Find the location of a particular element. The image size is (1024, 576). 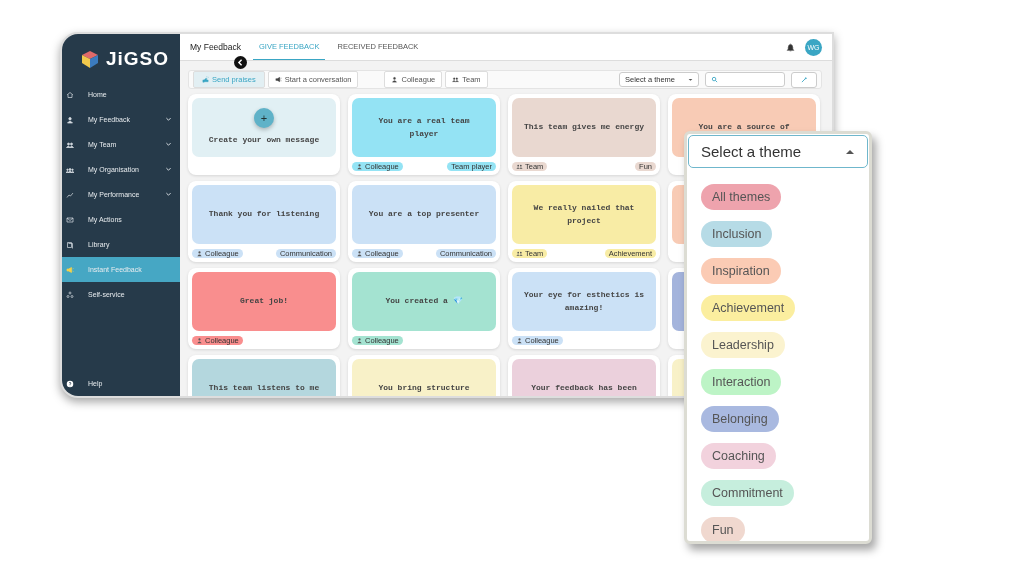

card-text: You are a real team player is located at coordinates (424, 127).